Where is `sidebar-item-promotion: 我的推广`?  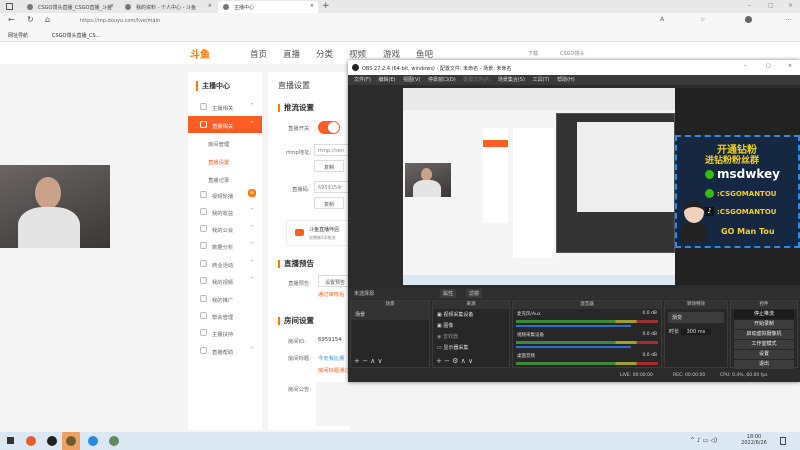 sidebar-item-promotion: 我的推广 is located at coordinates (225, 298).